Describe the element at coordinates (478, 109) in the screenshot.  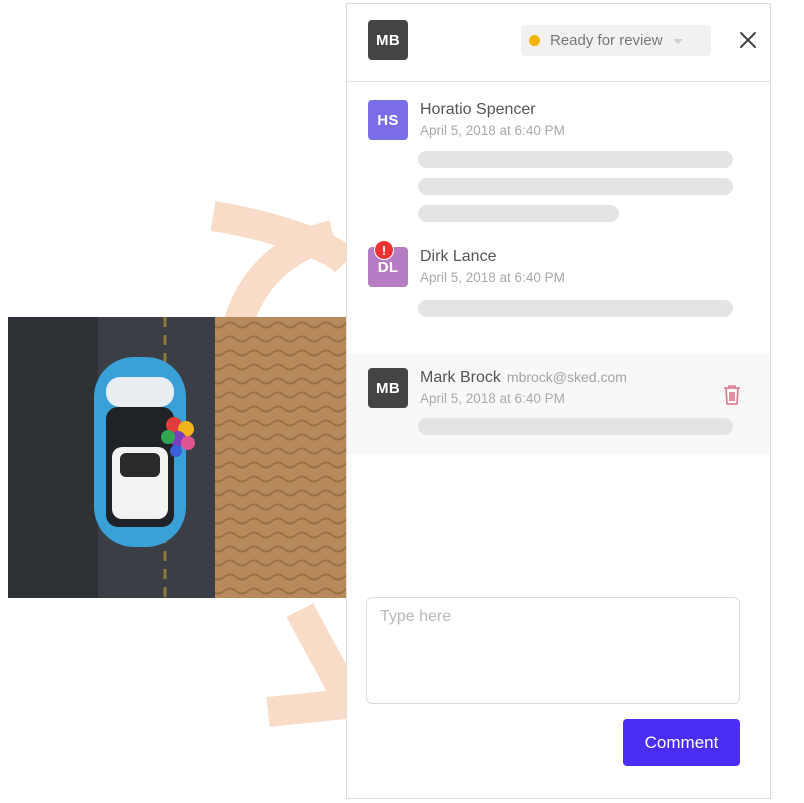
I see `commenter-name: Horatio Spencer` at that location.